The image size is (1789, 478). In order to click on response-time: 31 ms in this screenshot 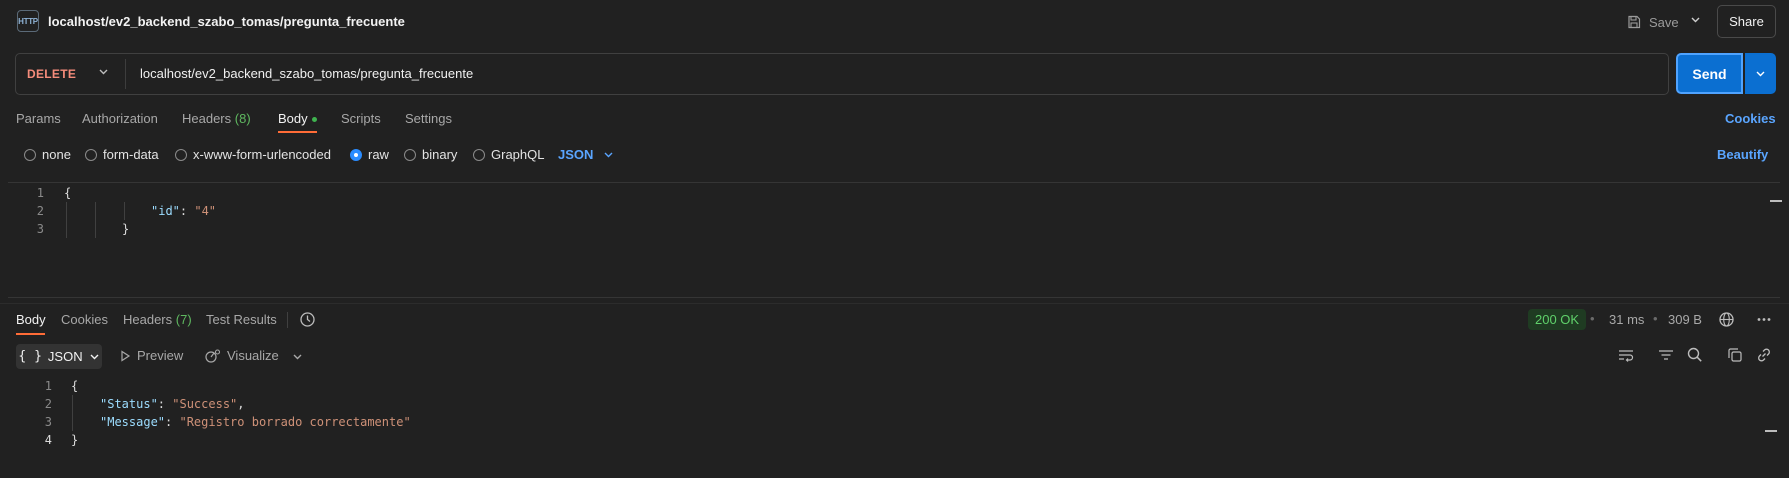, I will do `click(1626, 319)`.